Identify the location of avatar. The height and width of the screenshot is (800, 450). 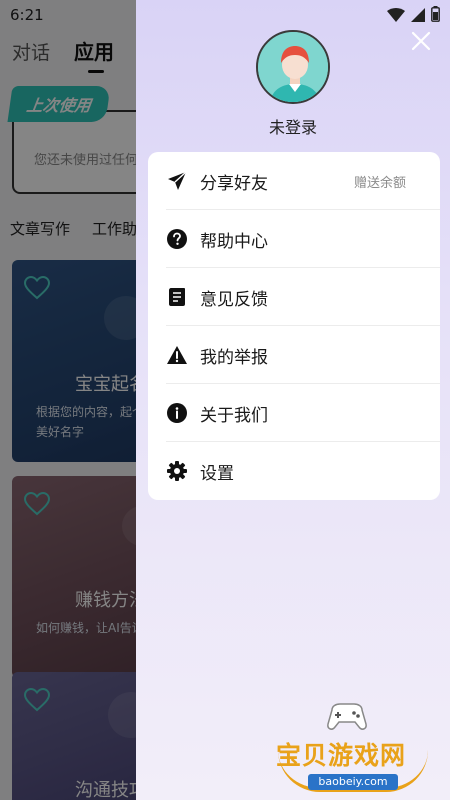
(293, 67).